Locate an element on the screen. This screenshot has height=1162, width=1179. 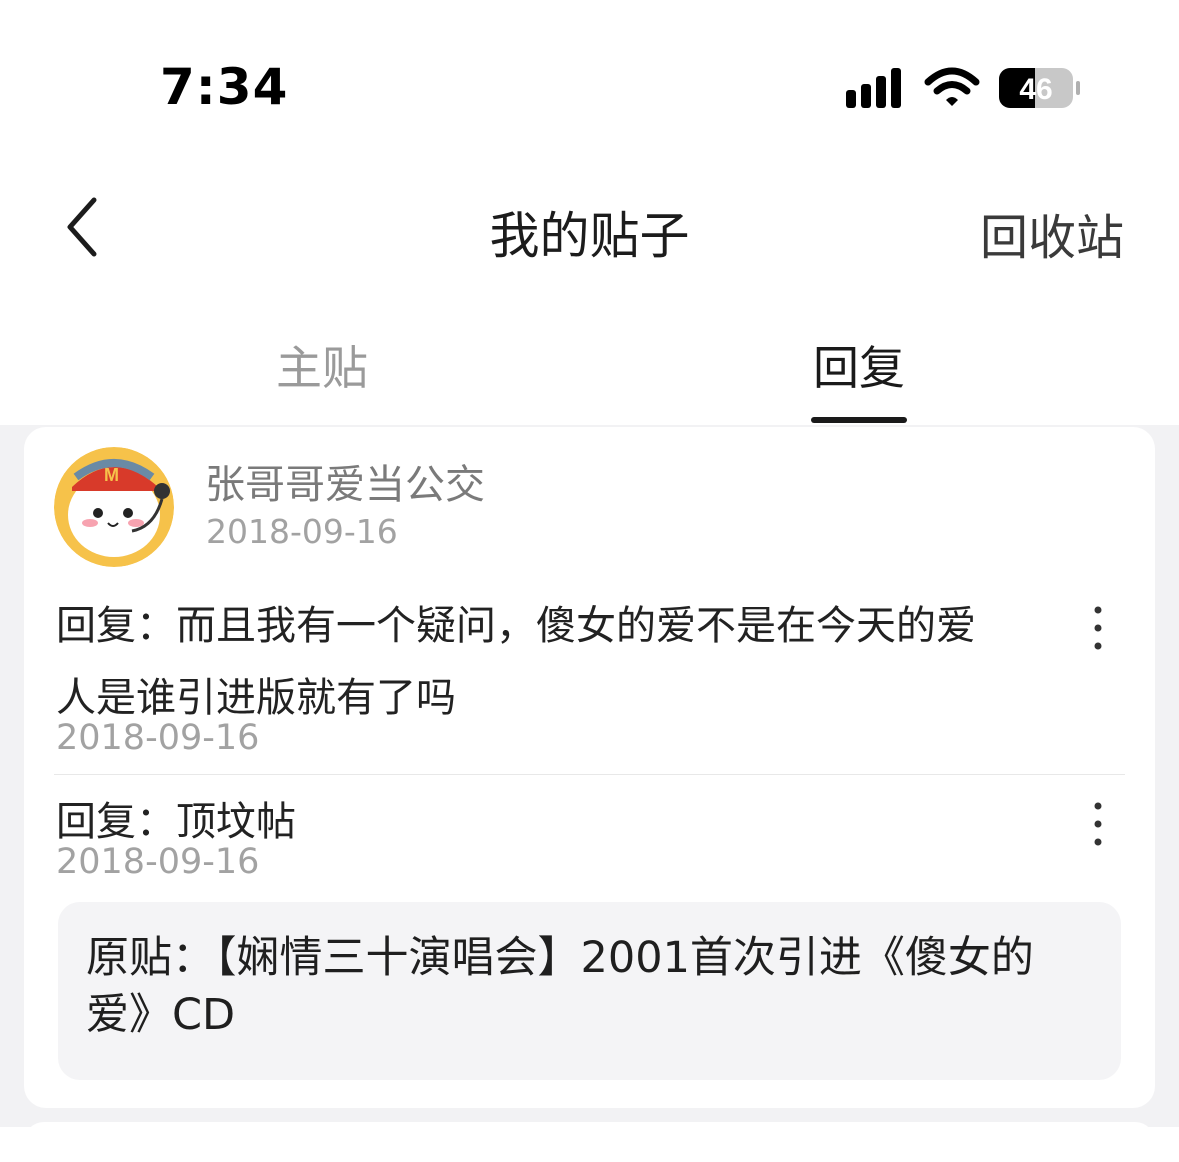
reply-text: 回复：而且我有一个疑问，傻女的爱不是在今天的爱人是谁引进版就有了吗 is located at coordinates (526, 662).